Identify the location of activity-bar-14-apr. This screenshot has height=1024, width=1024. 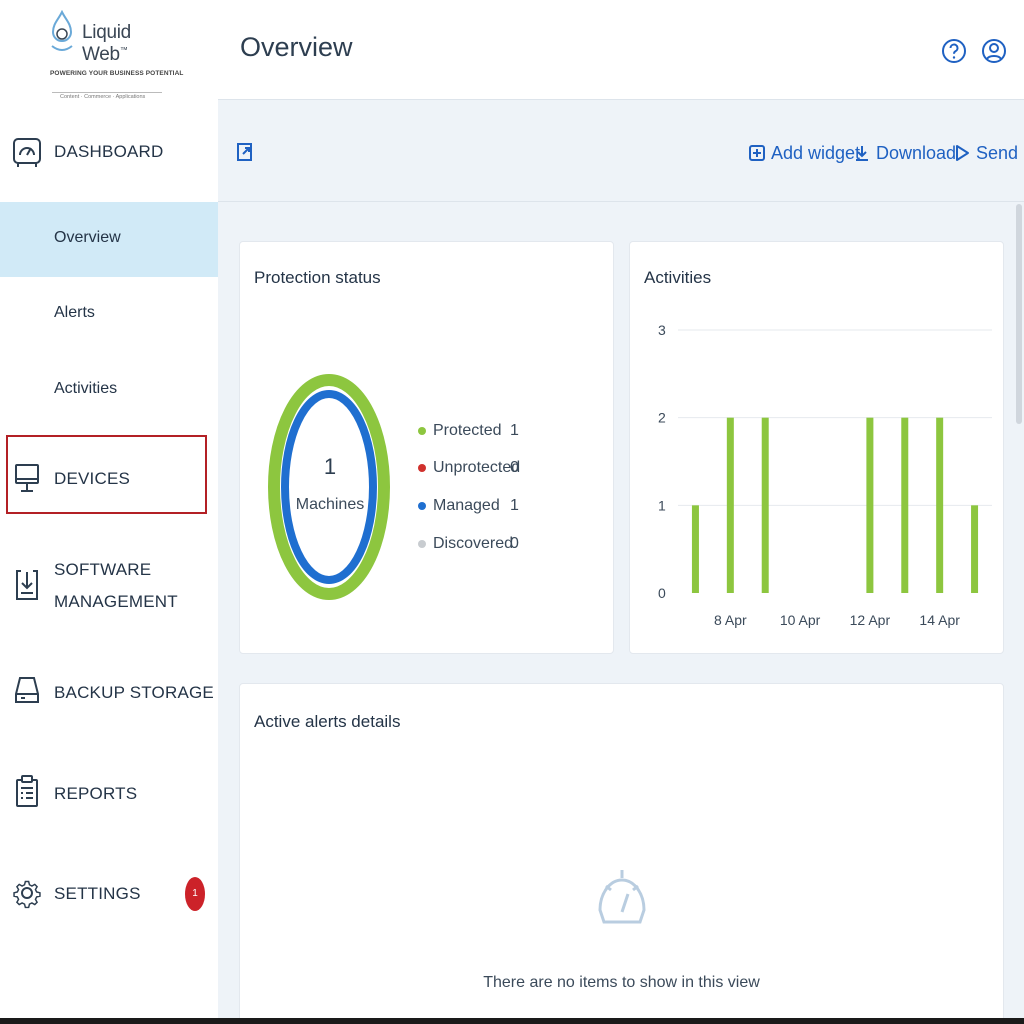
(940, 505).